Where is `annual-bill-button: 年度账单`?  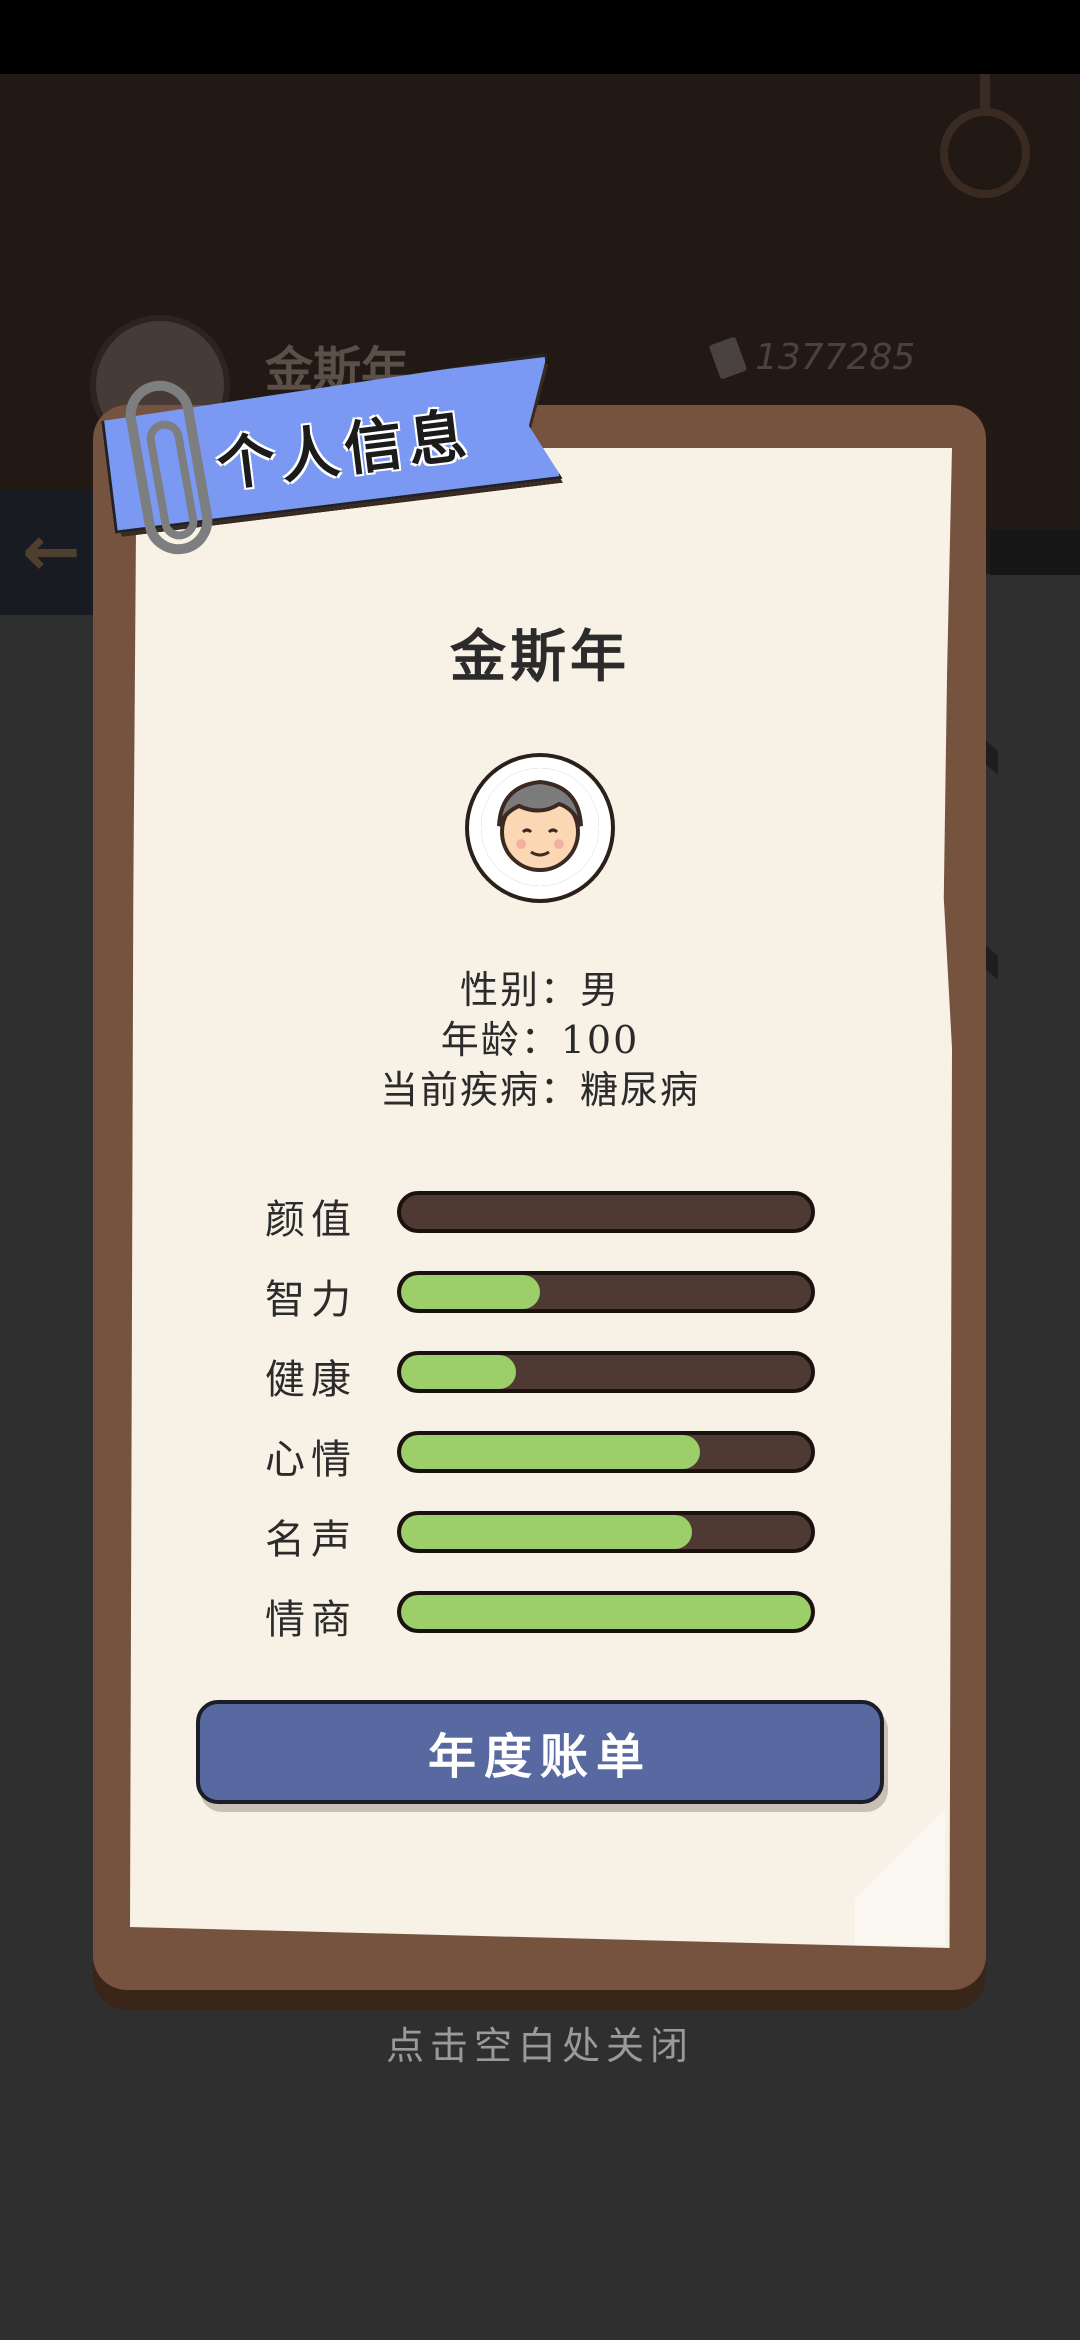
annual-bill-button: 年度账单 is located at coordinates (540, 1752).